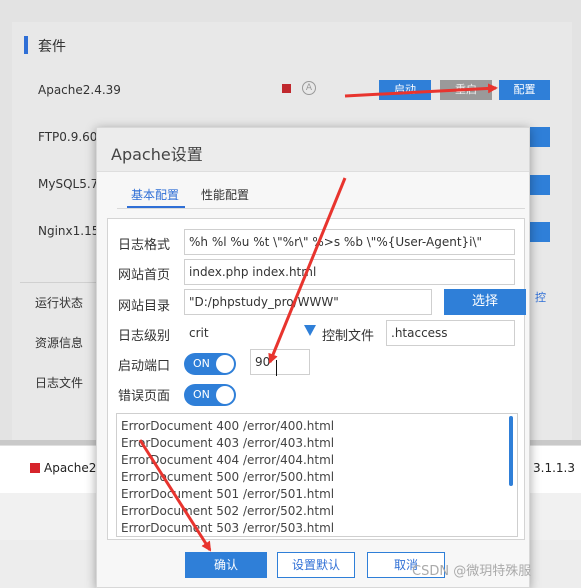  What do you see at coordinates (35, 468) in the screenshot?
I see `task-status-icon` at bounding box center [35, 468].